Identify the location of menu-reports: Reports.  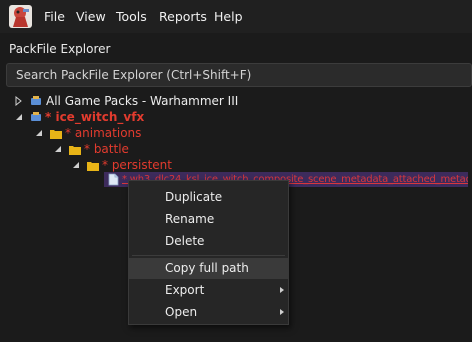
(183, 16).